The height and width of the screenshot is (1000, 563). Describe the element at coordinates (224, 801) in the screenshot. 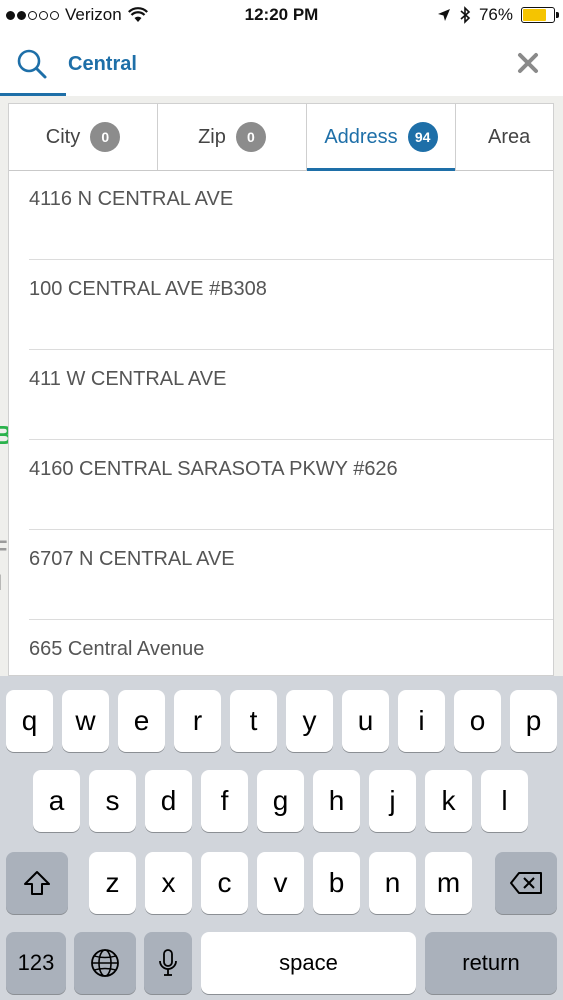

I see `key-f: f` at that location.